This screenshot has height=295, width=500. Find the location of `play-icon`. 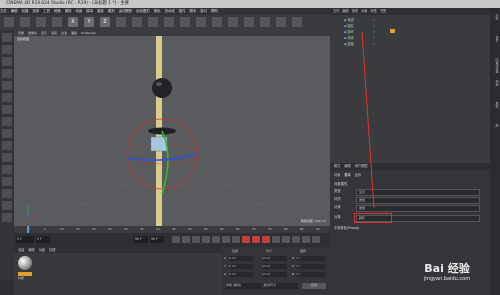

play-icon is located at coordinates (206, 239).